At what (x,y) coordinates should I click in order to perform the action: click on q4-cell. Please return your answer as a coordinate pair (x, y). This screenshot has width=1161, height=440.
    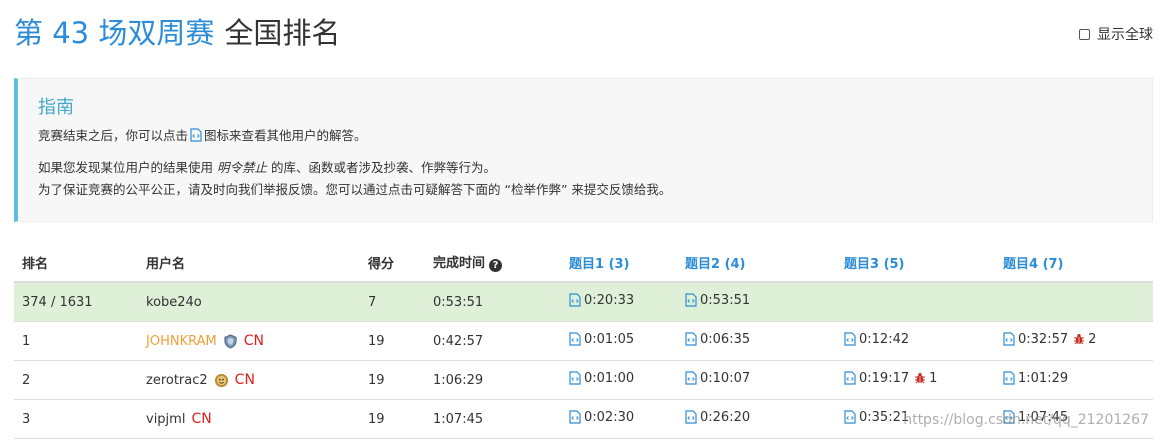
    Looking at the image, I should click on (1074, 302).